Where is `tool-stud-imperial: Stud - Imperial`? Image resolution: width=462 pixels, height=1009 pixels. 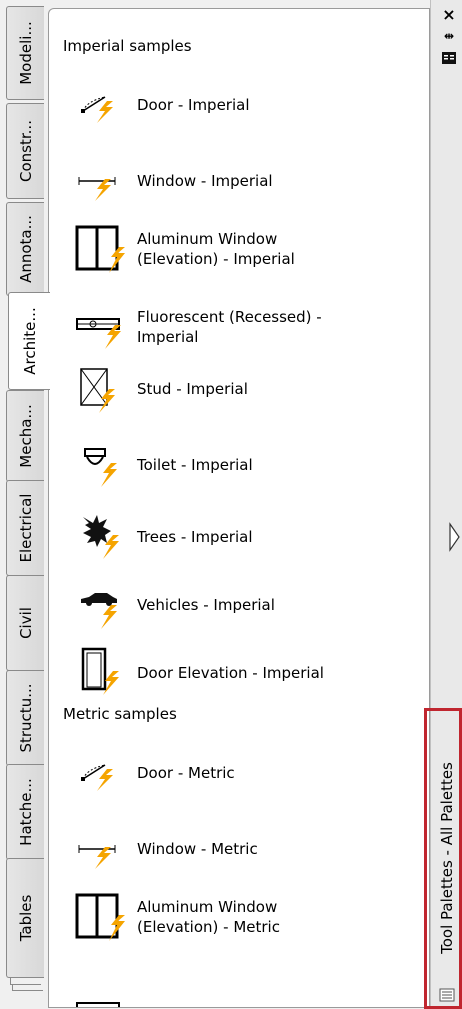 tool-stud-imperial: Stud - Imperial is located at coordinates (240, 390).